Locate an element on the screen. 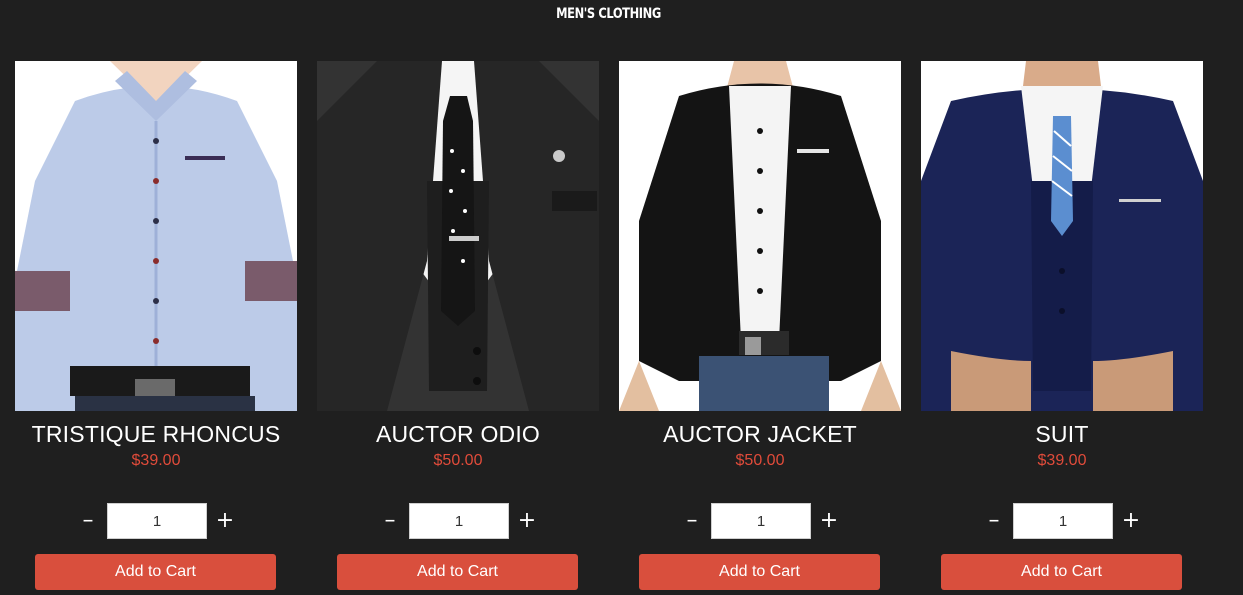 The image size is (1243, 595). product-name: TRISTIQUE RHONCUS is located at coordinates (156, 434).